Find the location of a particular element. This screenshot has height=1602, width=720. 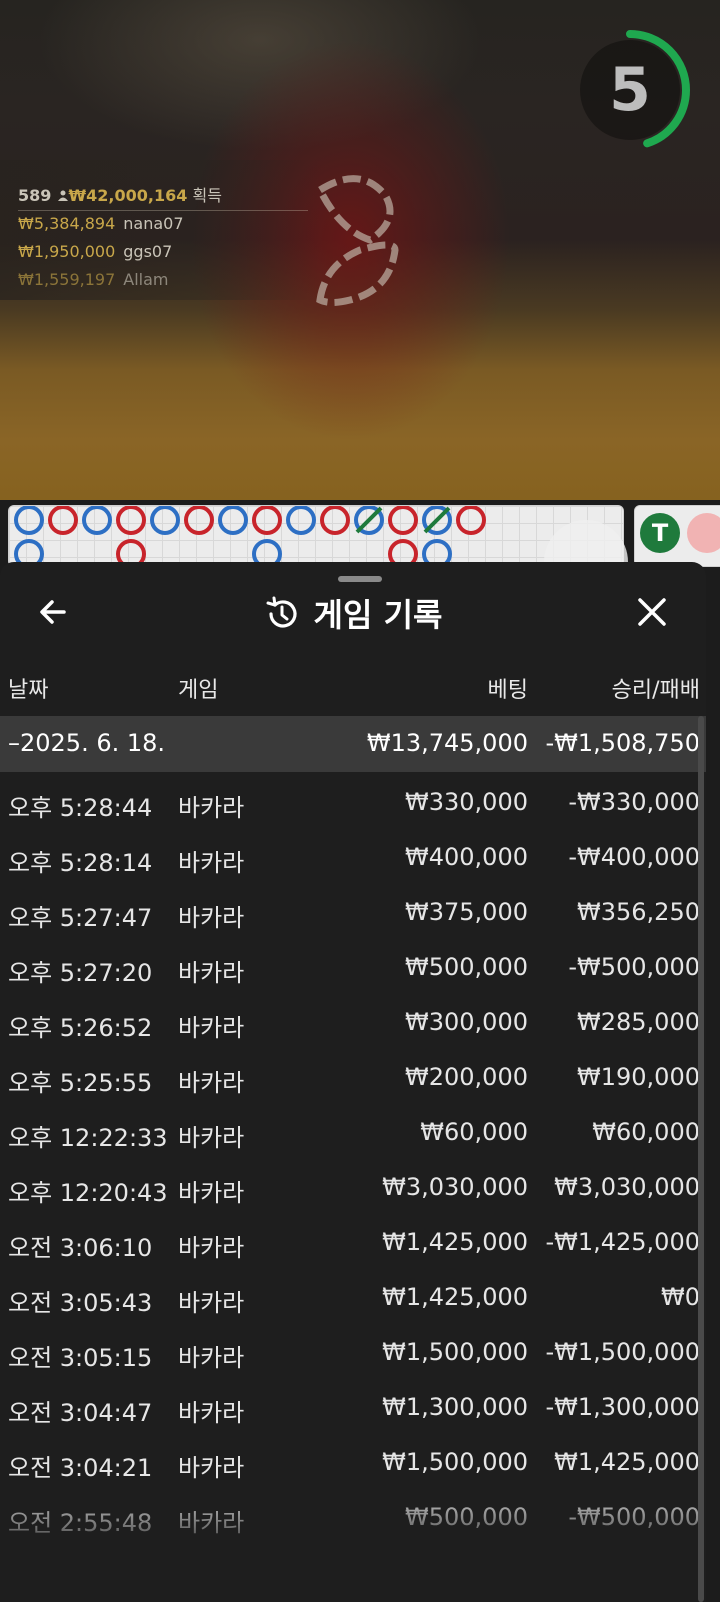

history-row: 오후 12:22:33 바카라 ₩60,000 ₩60,000 is located at coordinates (353, 1131).